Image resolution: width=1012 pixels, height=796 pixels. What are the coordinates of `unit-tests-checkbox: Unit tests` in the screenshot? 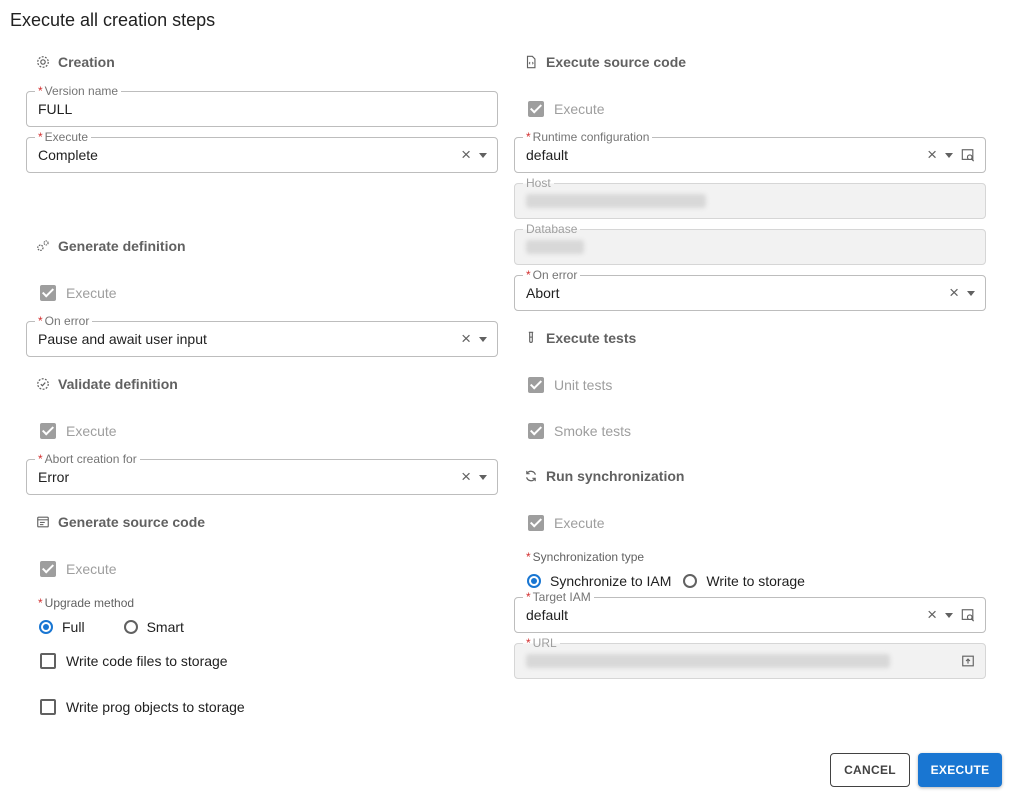 It's located at (570, 385).